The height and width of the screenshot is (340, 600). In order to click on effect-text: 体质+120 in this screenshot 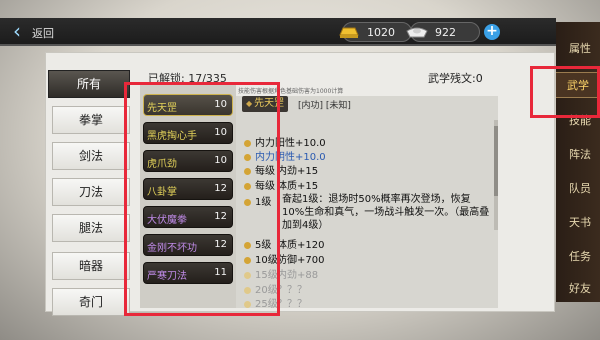, I will do `click(301, 245)`.